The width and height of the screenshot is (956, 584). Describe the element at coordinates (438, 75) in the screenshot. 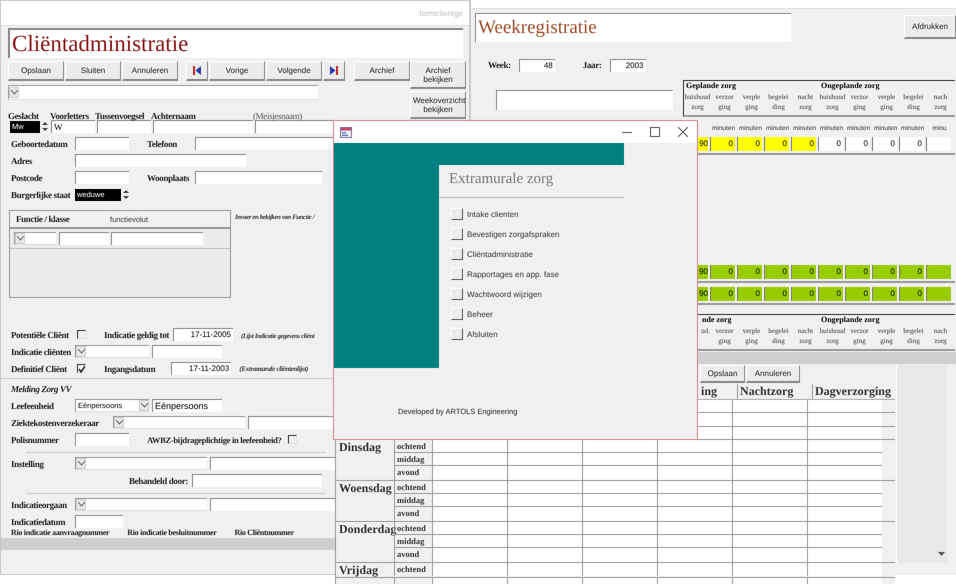

I see `side-button: Archief bekijken` at that location.